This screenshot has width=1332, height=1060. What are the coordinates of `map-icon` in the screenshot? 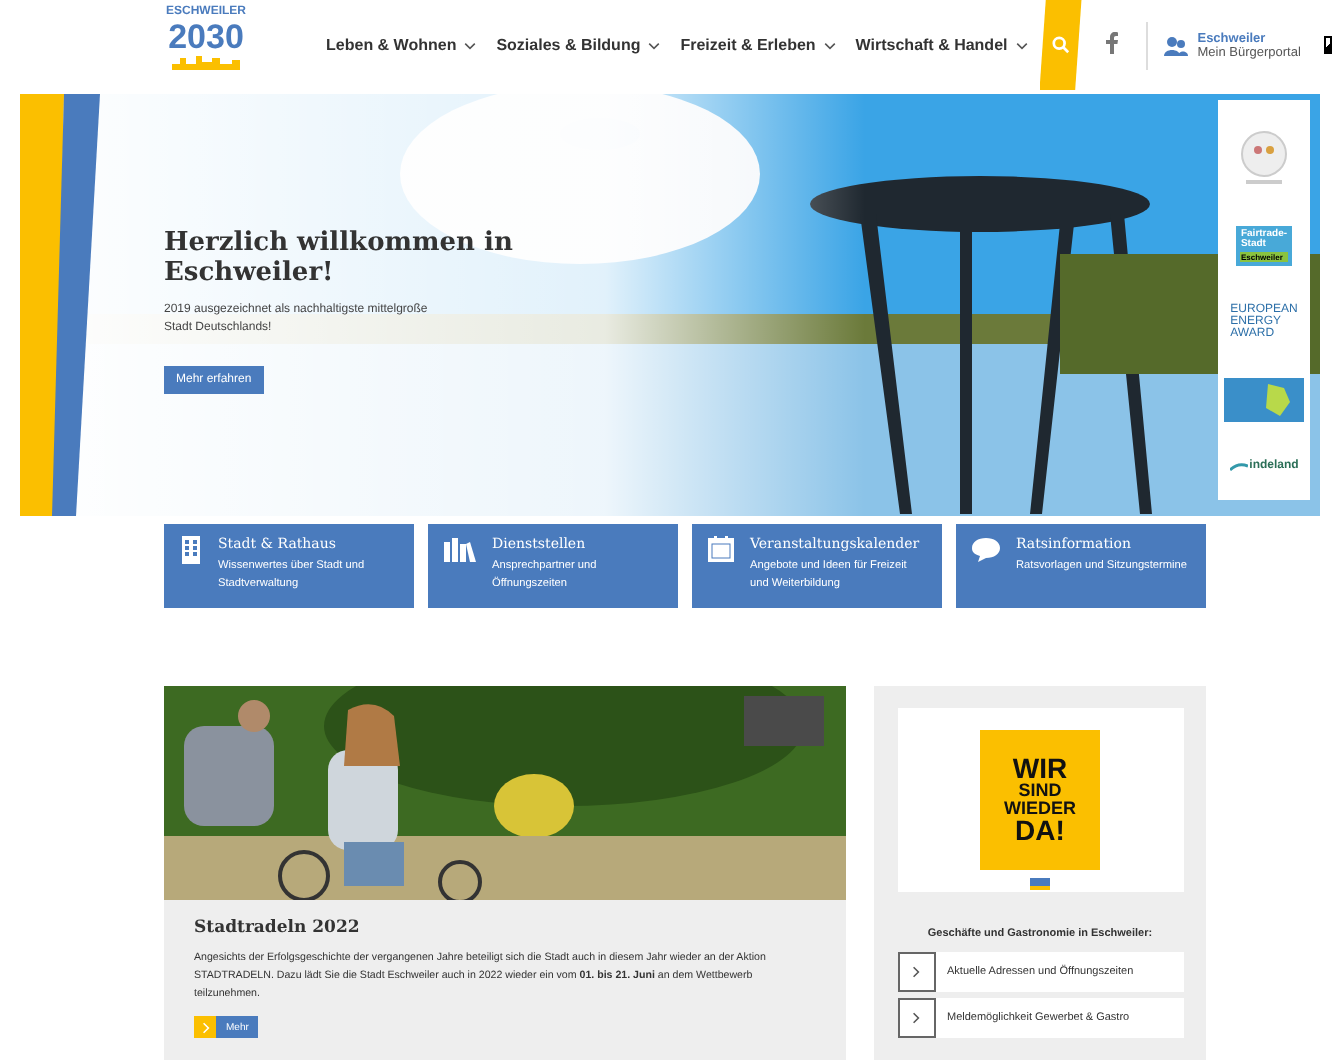 It's located at (1264, 400).